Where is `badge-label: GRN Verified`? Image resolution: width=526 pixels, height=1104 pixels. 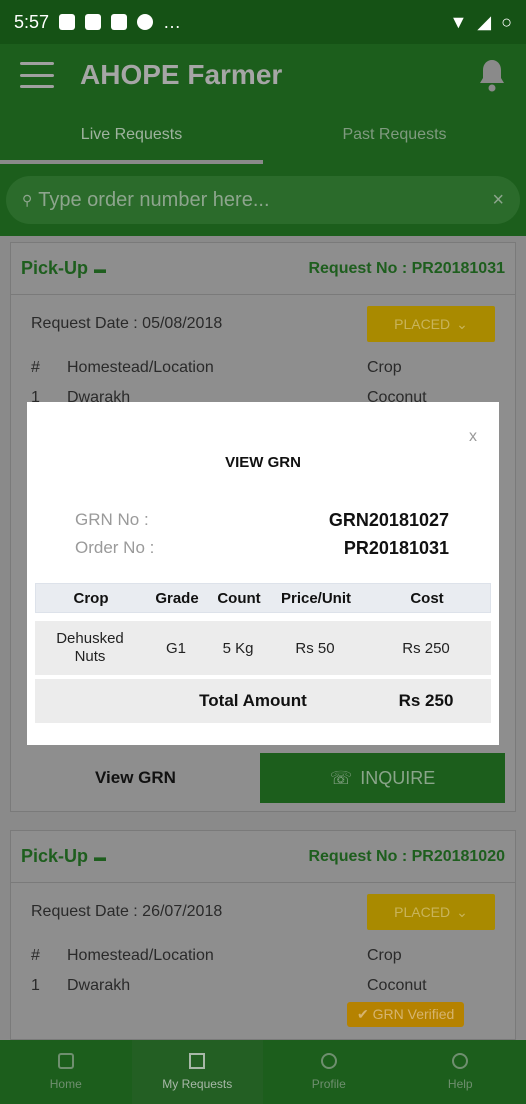
badge-label: GRN Verified is located at coordinates (413, 1013).